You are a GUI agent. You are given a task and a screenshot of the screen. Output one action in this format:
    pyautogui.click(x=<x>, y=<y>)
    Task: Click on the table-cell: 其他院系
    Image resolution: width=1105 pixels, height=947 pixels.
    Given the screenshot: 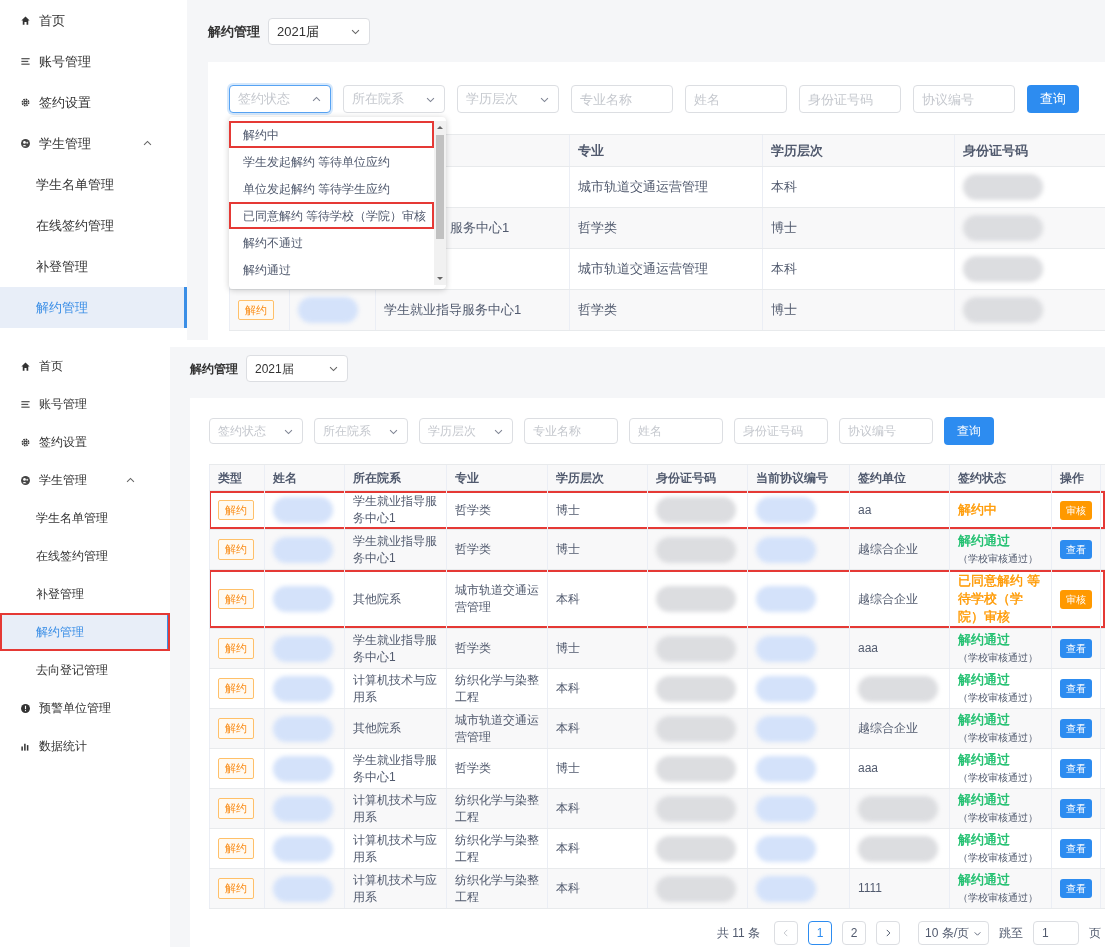 What is the action you would take?
    pyautogui.click(x=377, y=728)
    